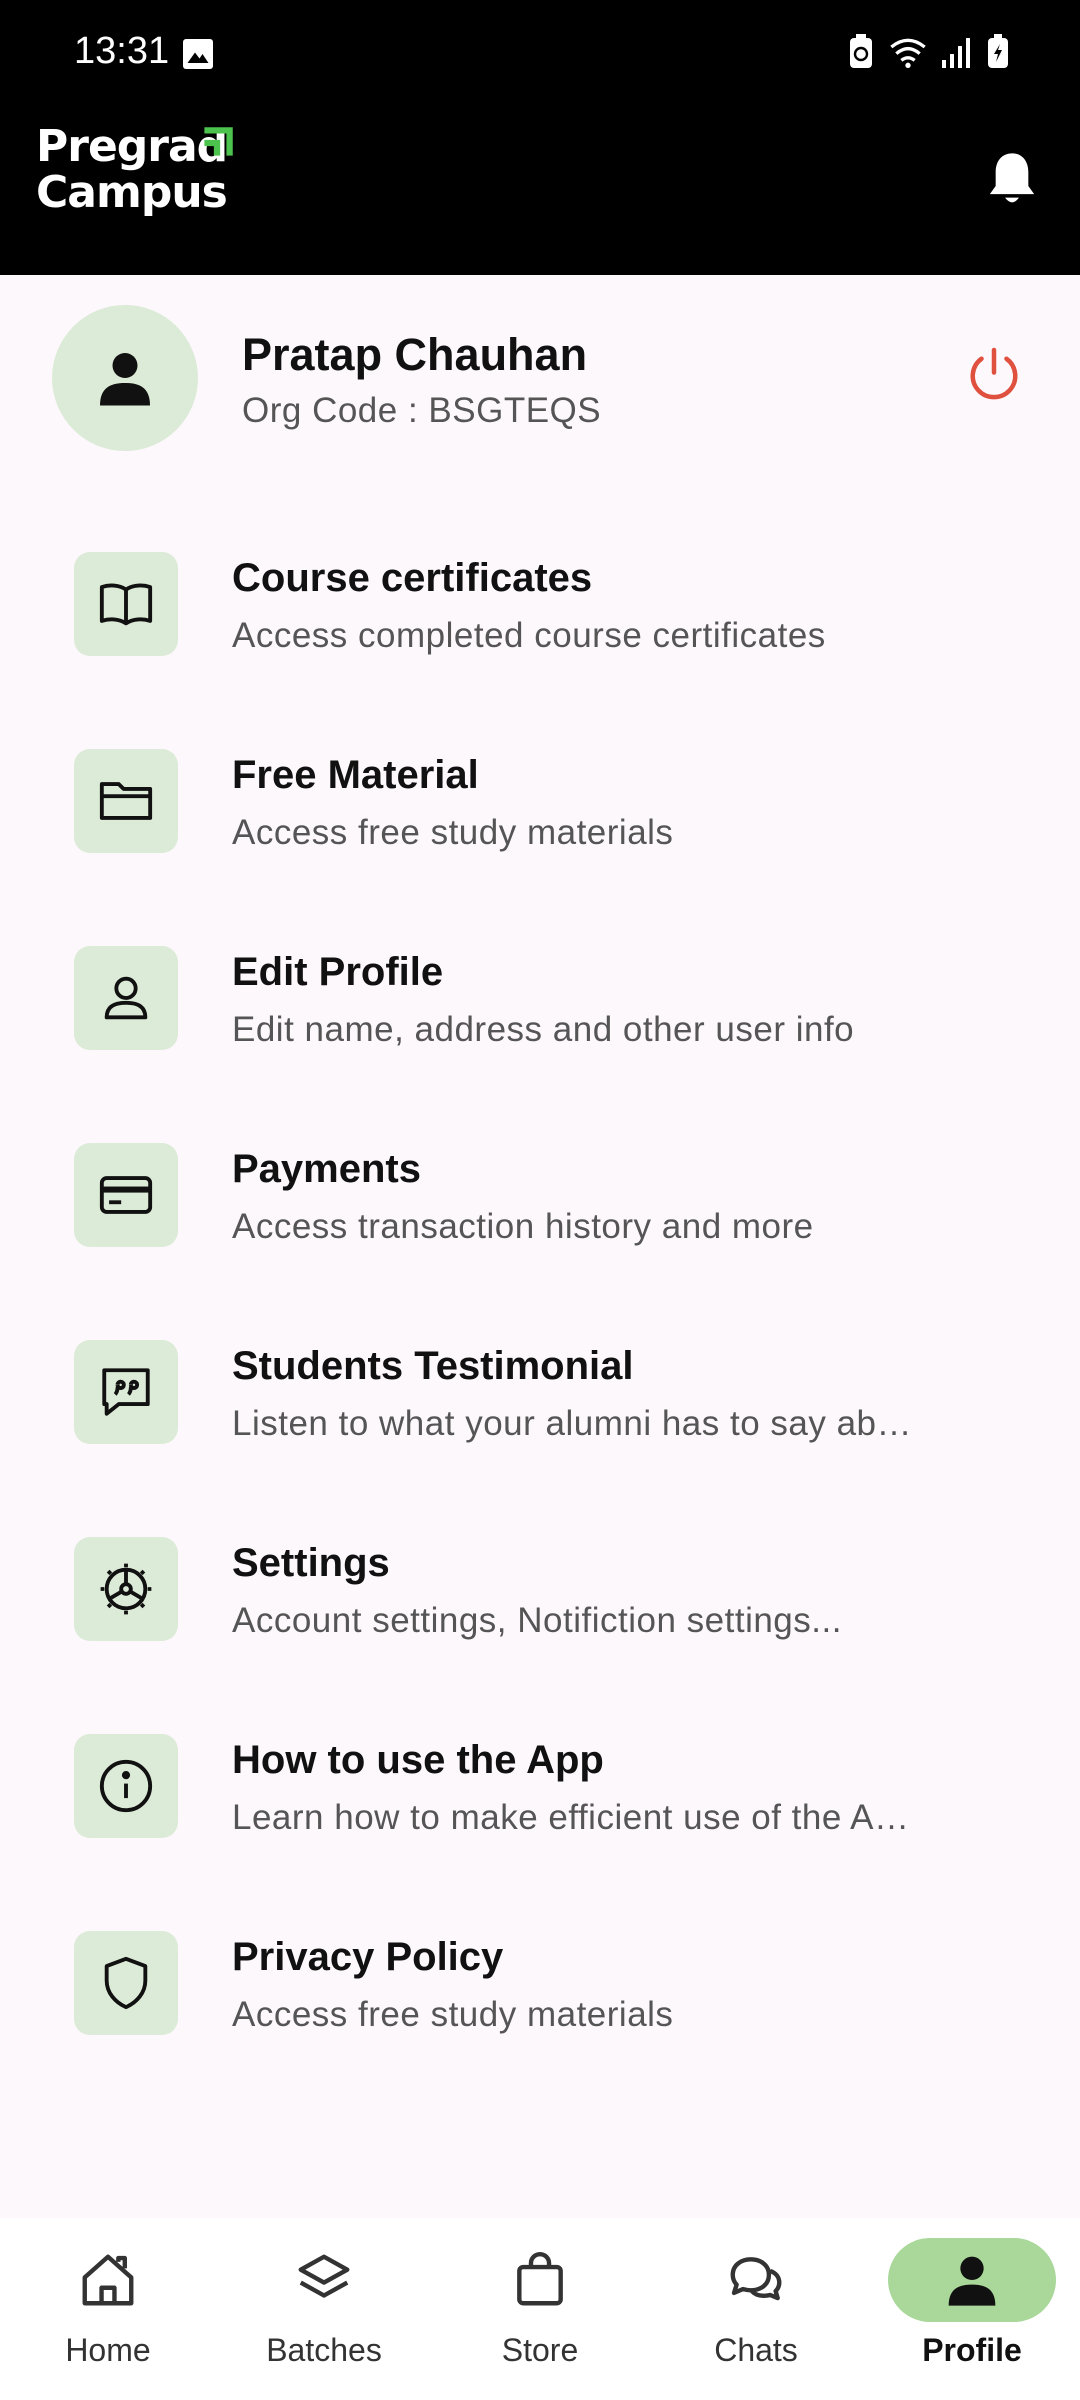 The height and width of the screenshot is (2400, 1080). I want to click on nav-profile: Profile, so click(972, 2309).